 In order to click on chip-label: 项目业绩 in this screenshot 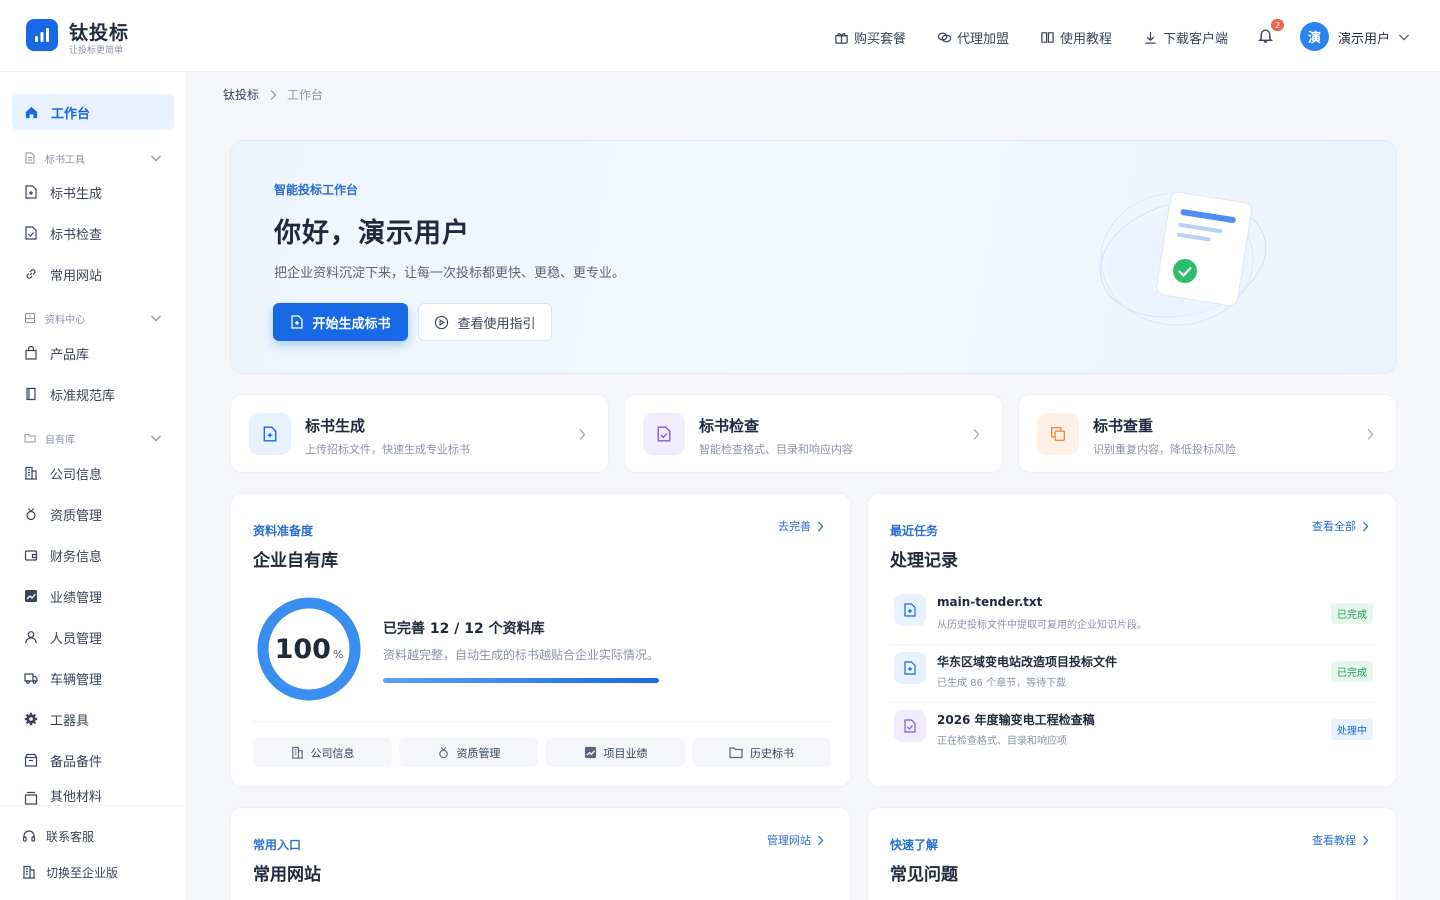, I will do `click(625, 753)`.